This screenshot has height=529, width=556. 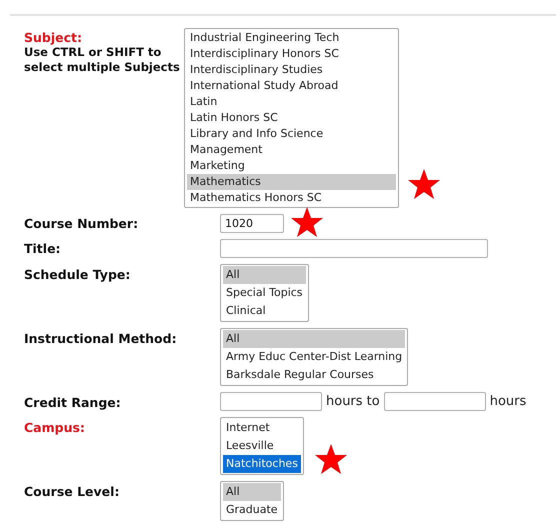 I want to click on field-label: Course Number:, so click(x=82, y=223).